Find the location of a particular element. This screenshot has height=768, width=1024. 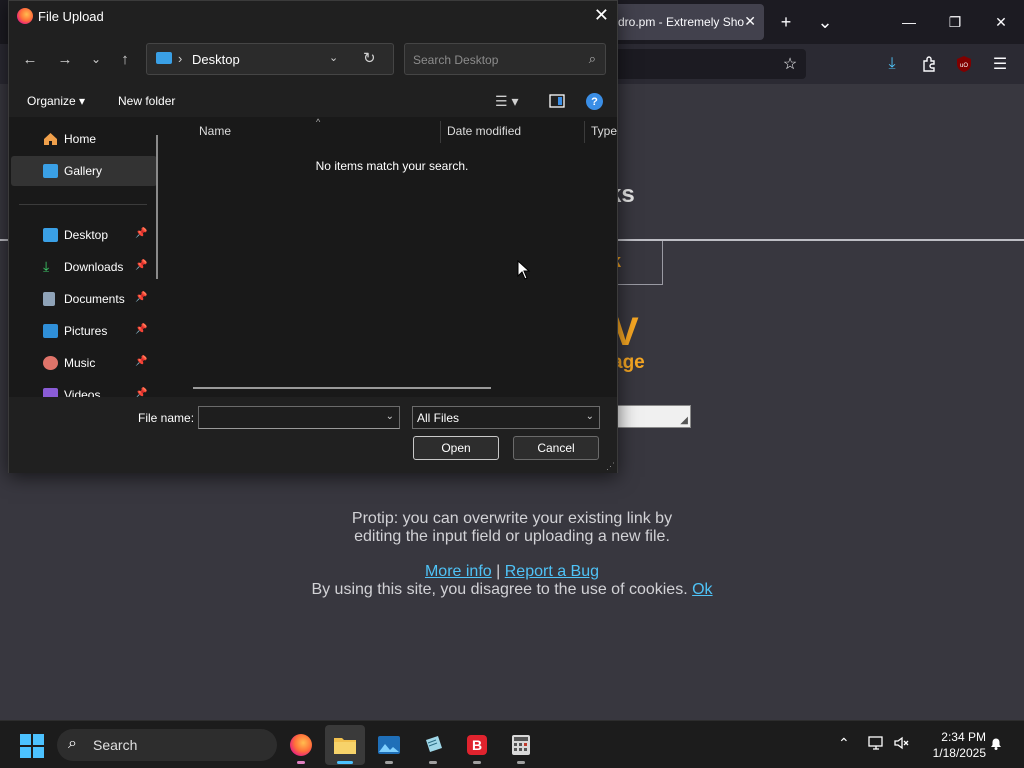

cancel-button: Cancel is located at coordinates (556, 448).